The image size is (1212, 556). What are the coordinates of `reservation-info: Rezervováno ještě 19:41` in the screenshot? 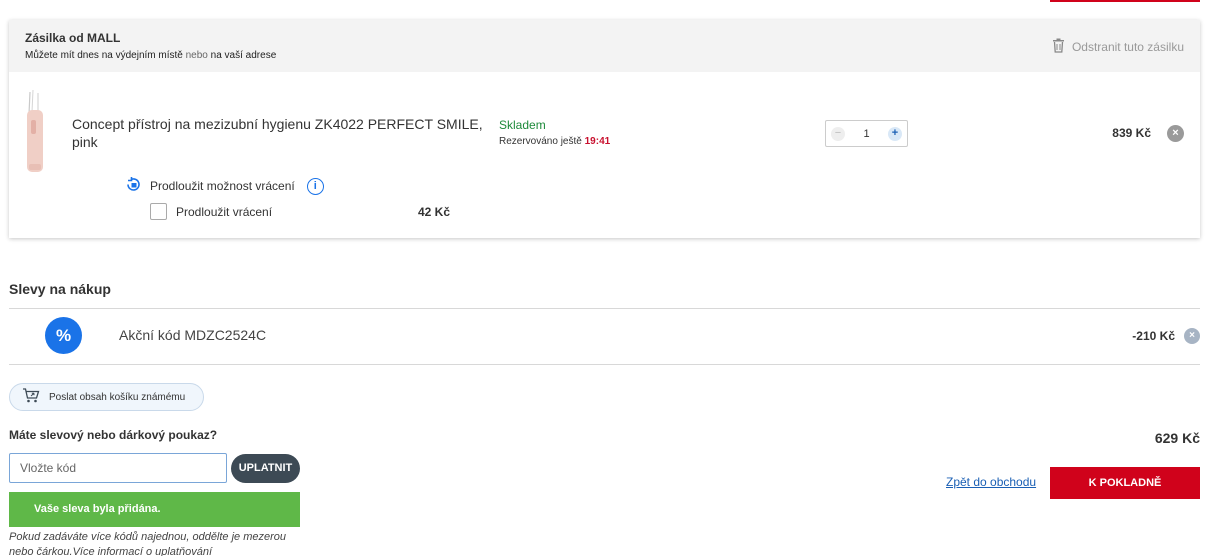 It's located at (554, 141).